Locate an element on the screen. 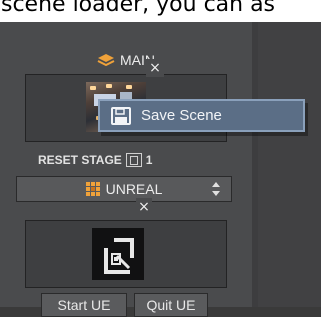 The height and width of the screenshot is (317, 321). unreal-connect-icon is located at coordinates (119, 256).